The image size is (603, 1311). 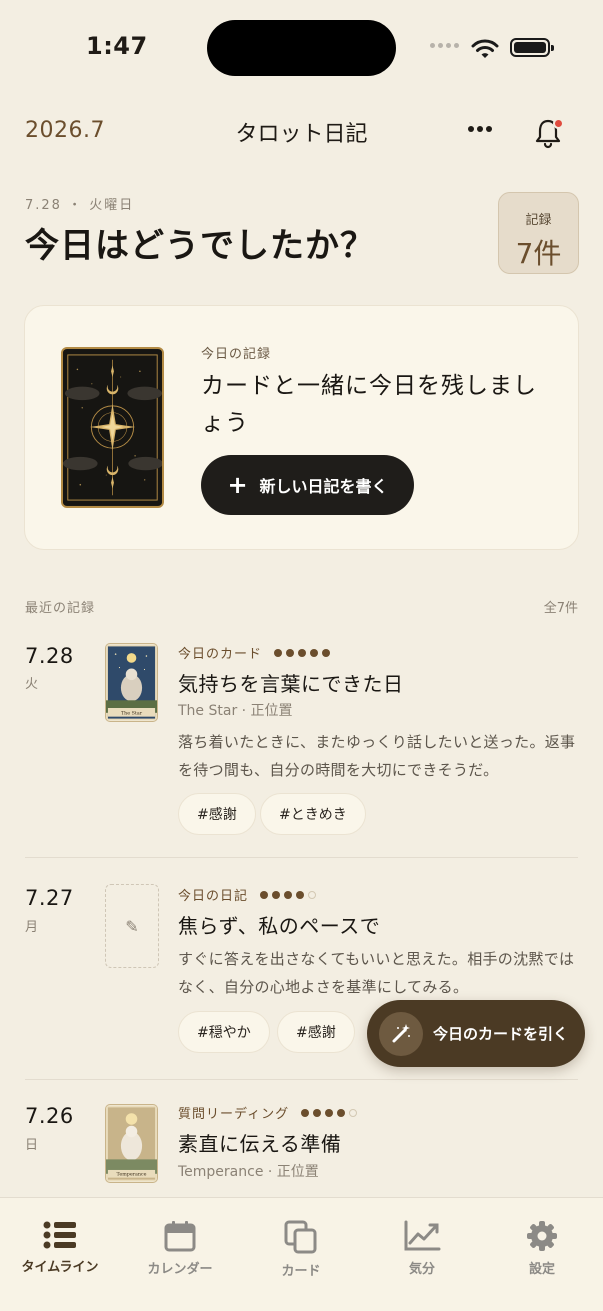 What do you see at coordinates (291, 684) in the screenshot?
I see `entry-title: 気持ちを言葉にできた日` at bounding box center [291, 684].